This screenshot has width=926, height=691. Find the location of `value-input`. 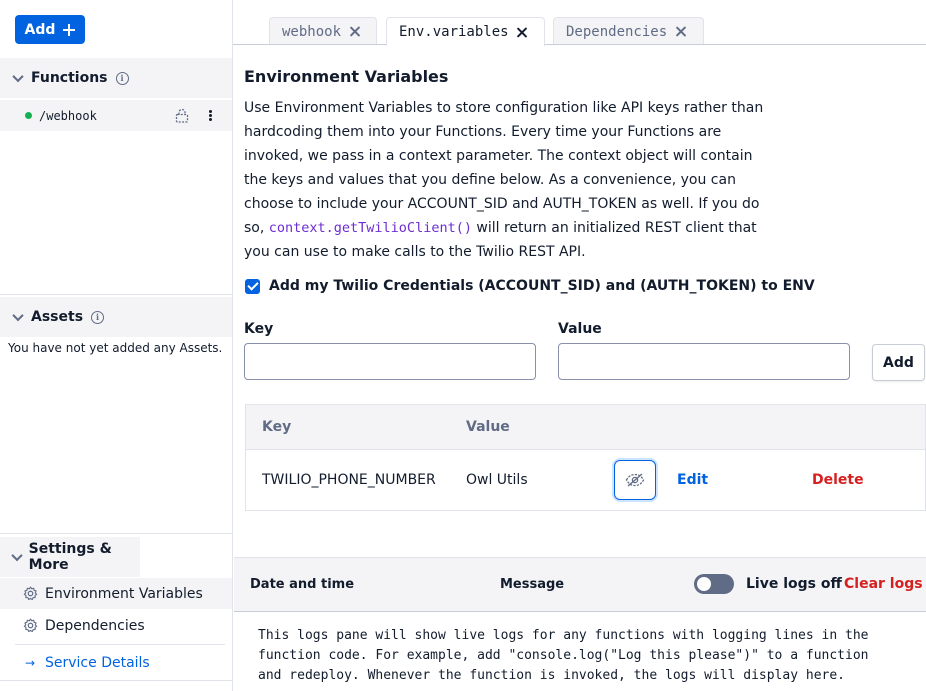

value-input is located at coordinates (704, 361).